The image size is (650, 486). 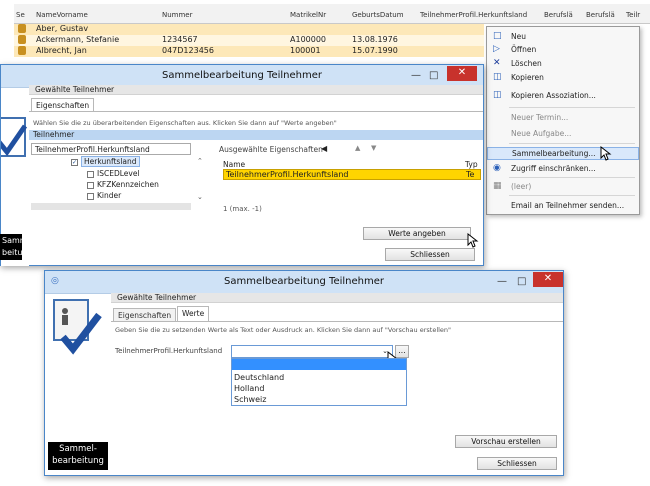 What do you see at coordinates (497, 168) in the screenshot?
I see `access-icon: ◉` at bounding box center [497, 168].